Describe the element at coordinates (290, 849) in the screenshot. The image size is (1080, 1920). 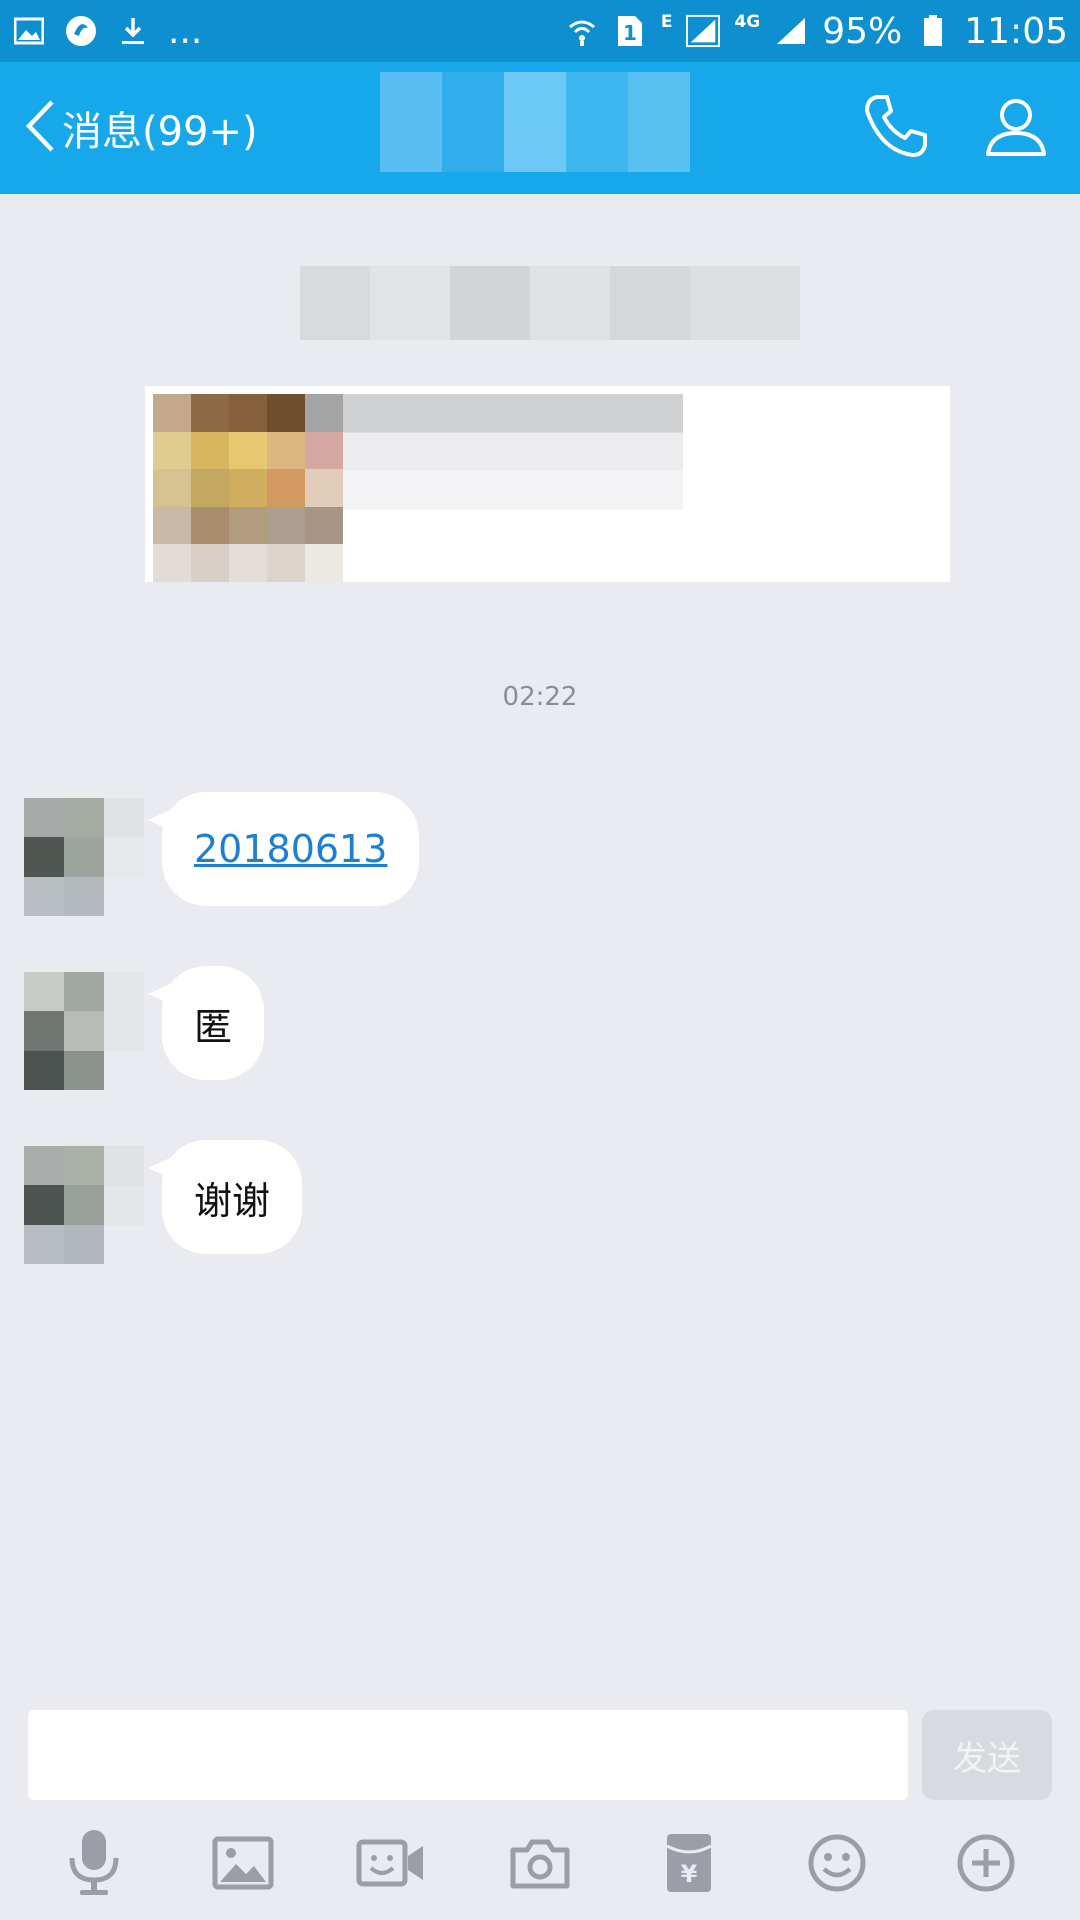
I see `message-link: 20180613` at that location.